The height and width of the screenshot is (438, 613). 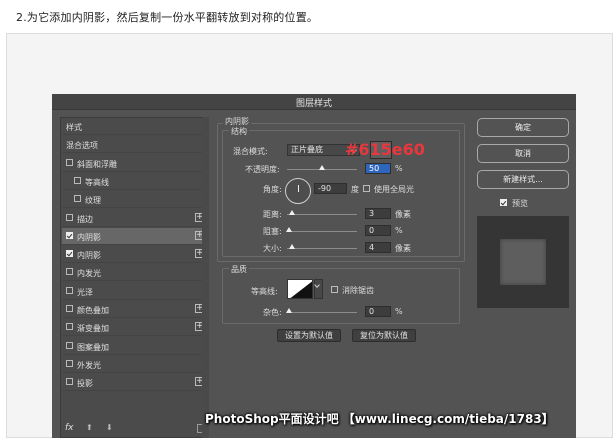 I want to click on color-hex-annotation: #615e60, so click(x=385, y=149).